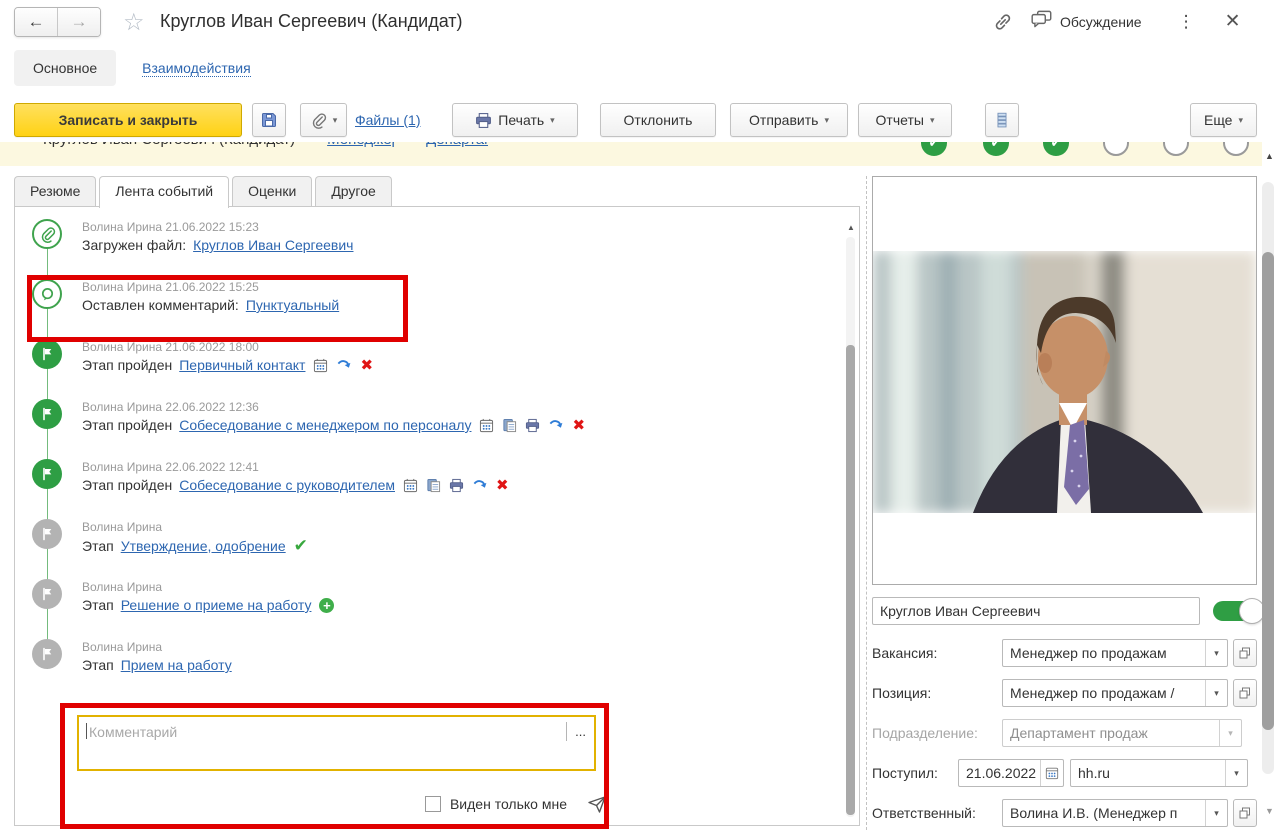 This screenshot has width=1280, height=836. I want to click on save-button, so click(269, 120).